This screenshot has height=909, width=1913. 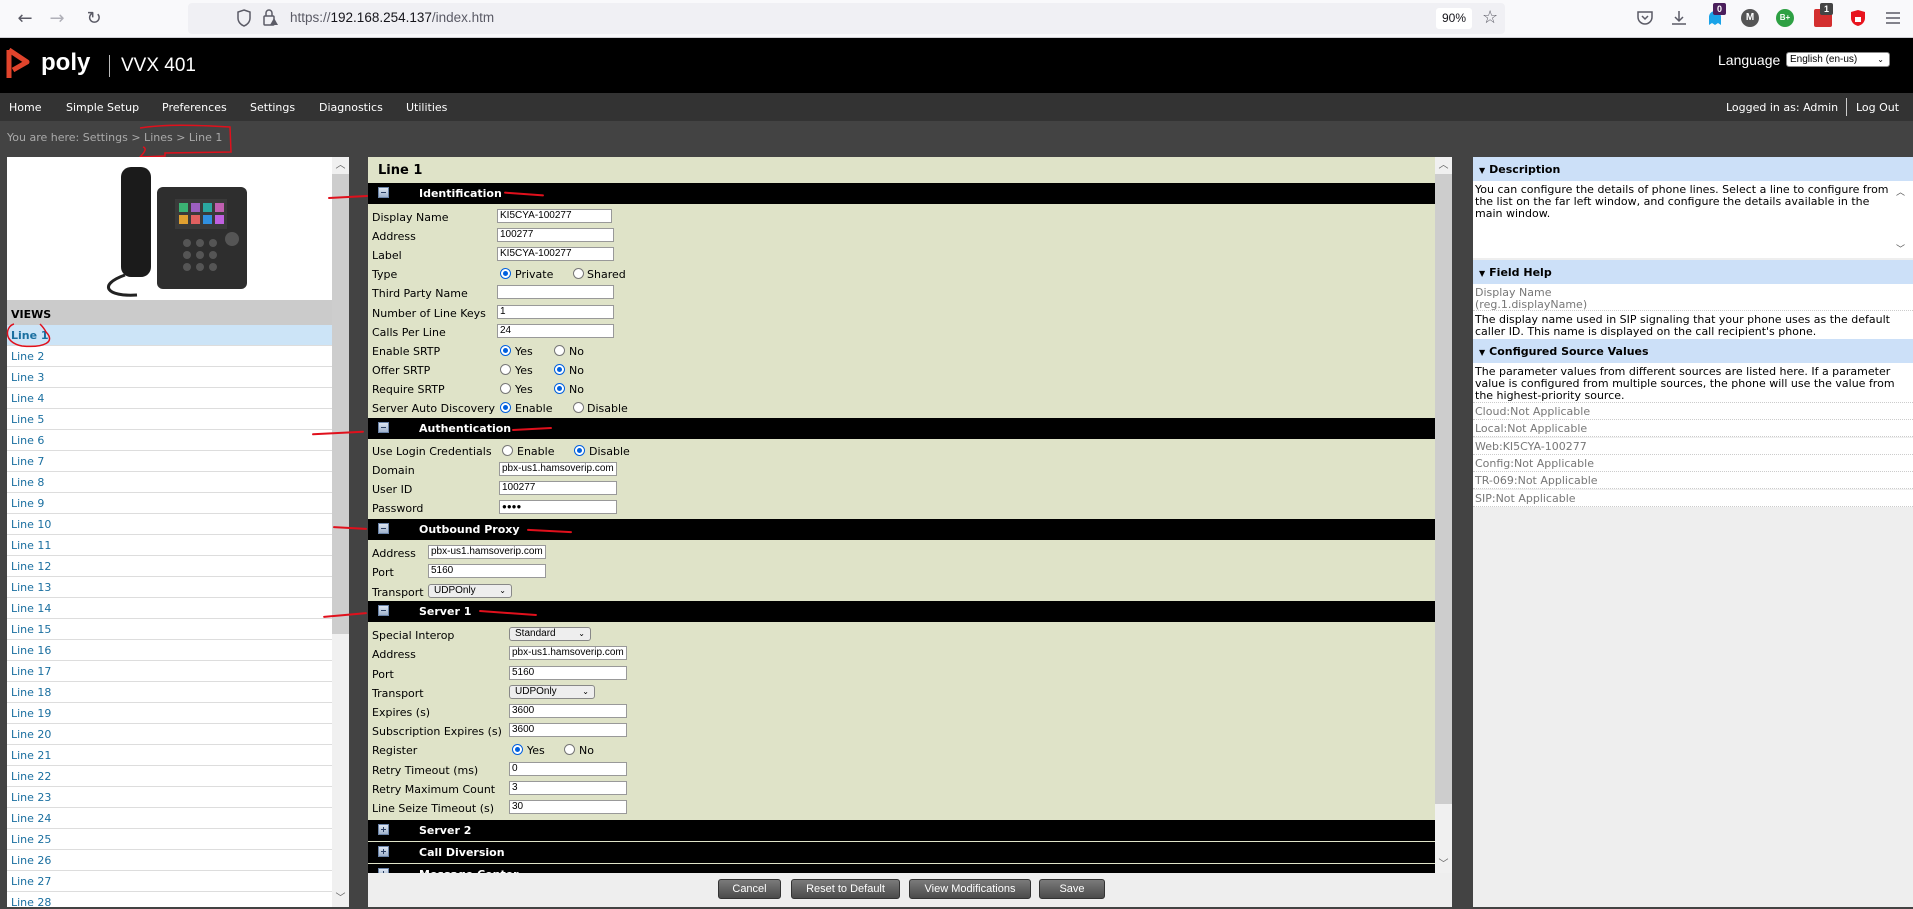 I want to click on sidebar-item-line: Line 2, so click(x=169, y=356).